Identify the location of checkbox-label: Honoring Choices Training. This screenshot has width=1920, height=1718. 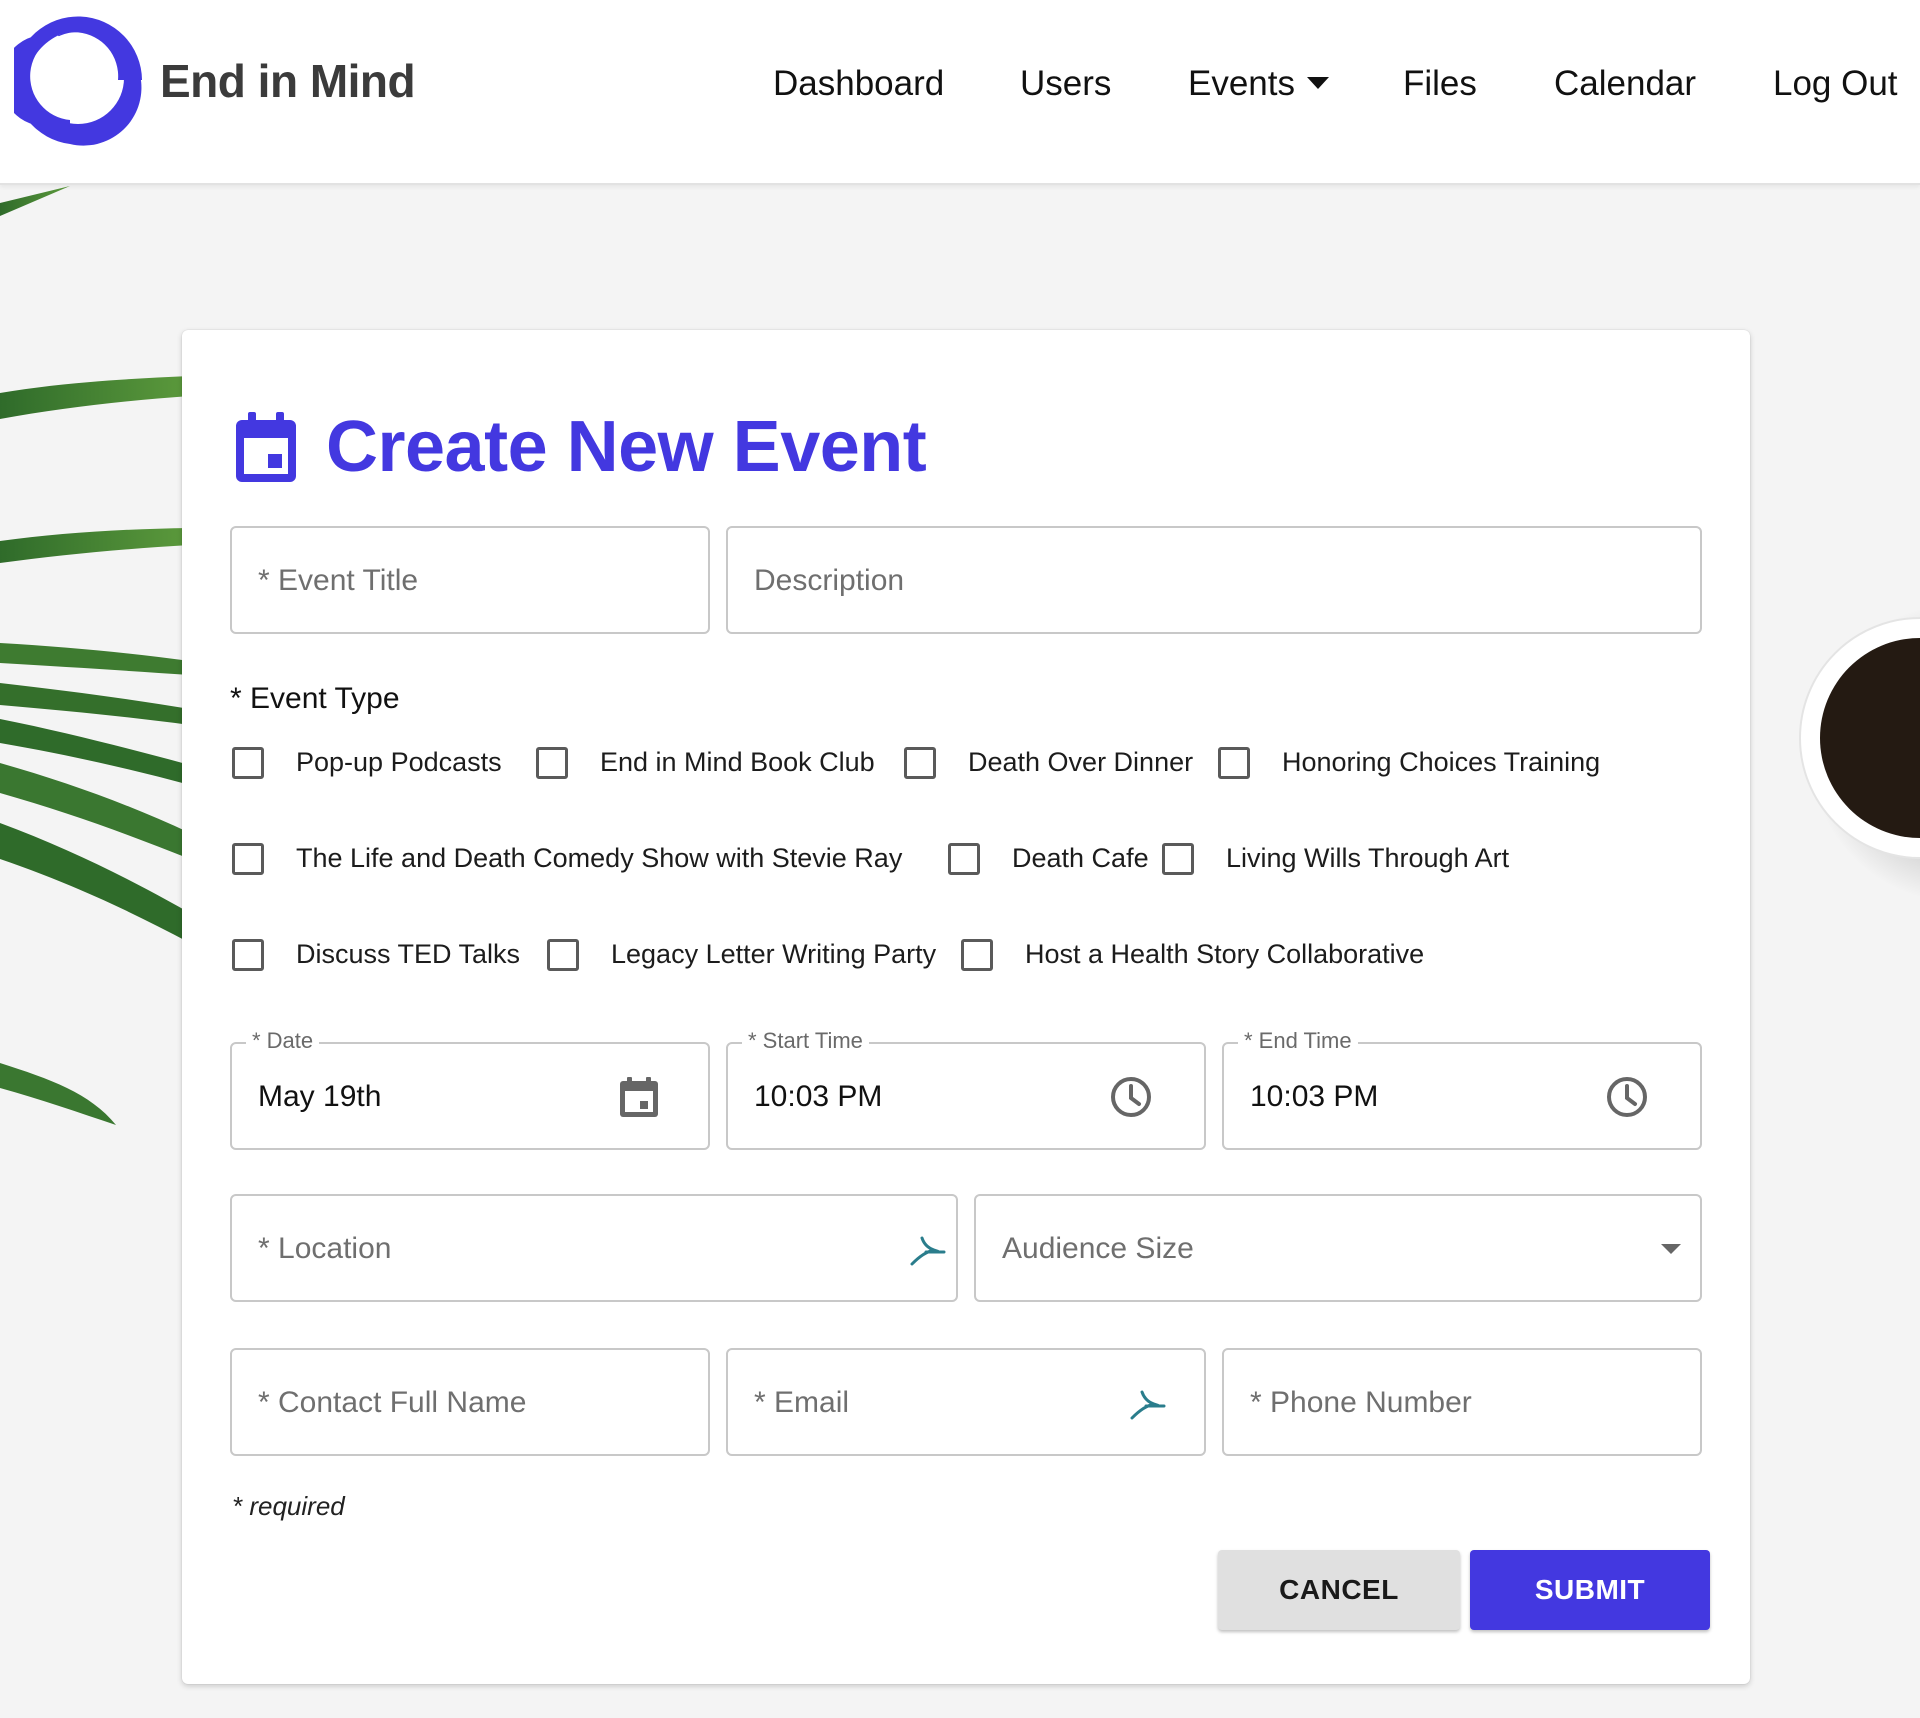
(1441, 762).